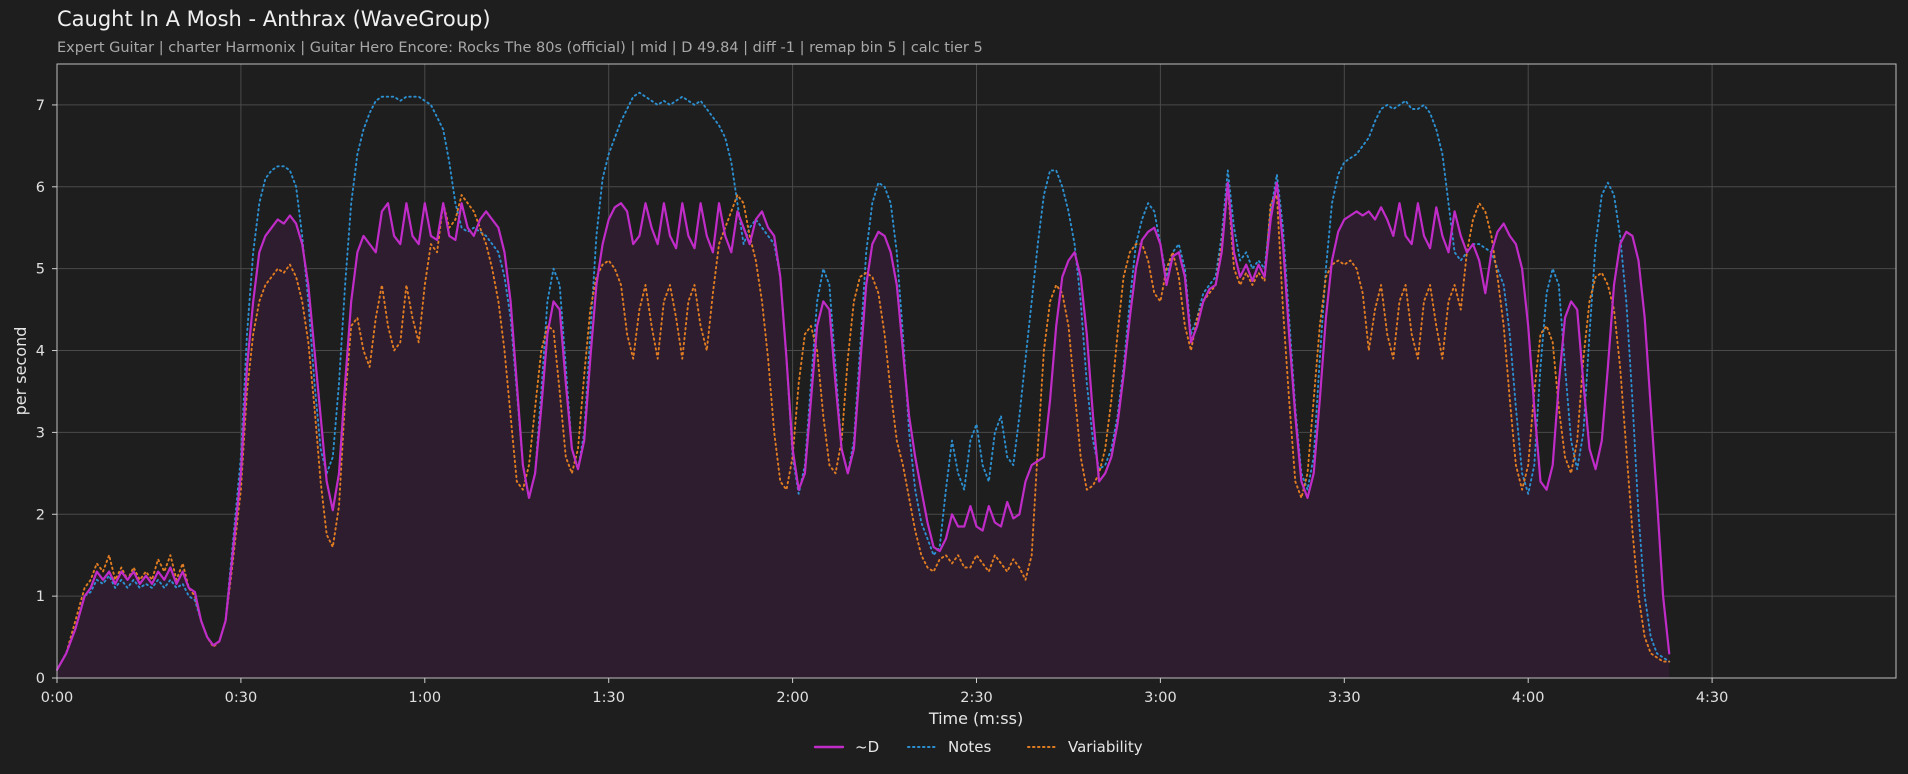 The image size is (1908, 774). I want to click on x-tick-label: 0:30, so click(241, 698).